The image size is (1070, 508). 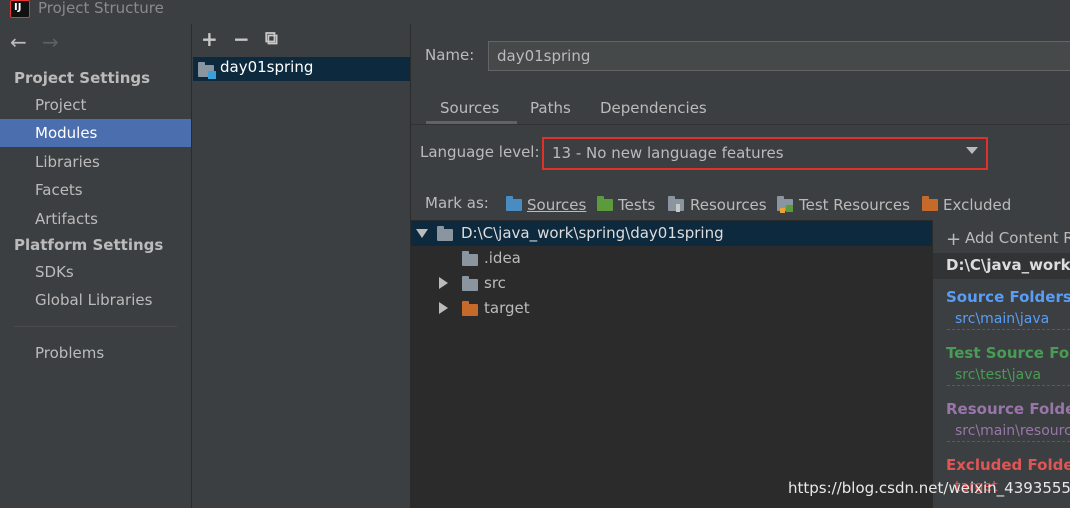 I want to click on source-folders-title: Source Folders, so click(x=1008, y=297).